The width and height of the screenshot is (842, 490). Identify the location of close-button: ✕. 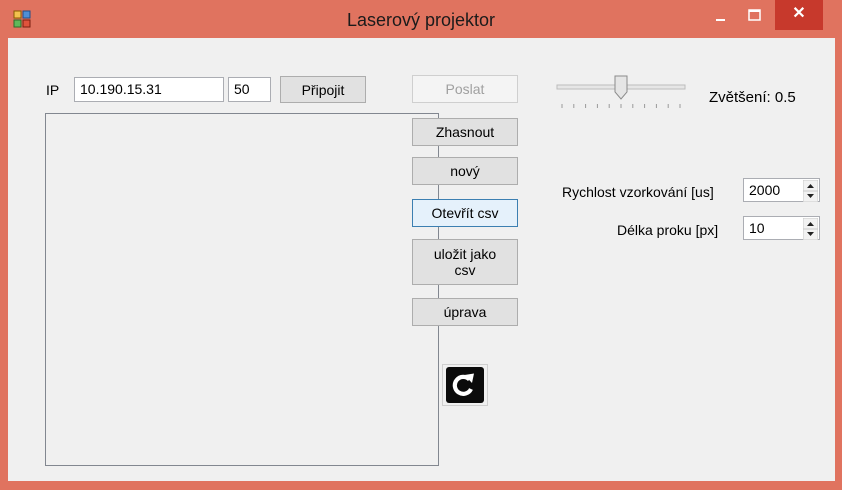
(799, 15).